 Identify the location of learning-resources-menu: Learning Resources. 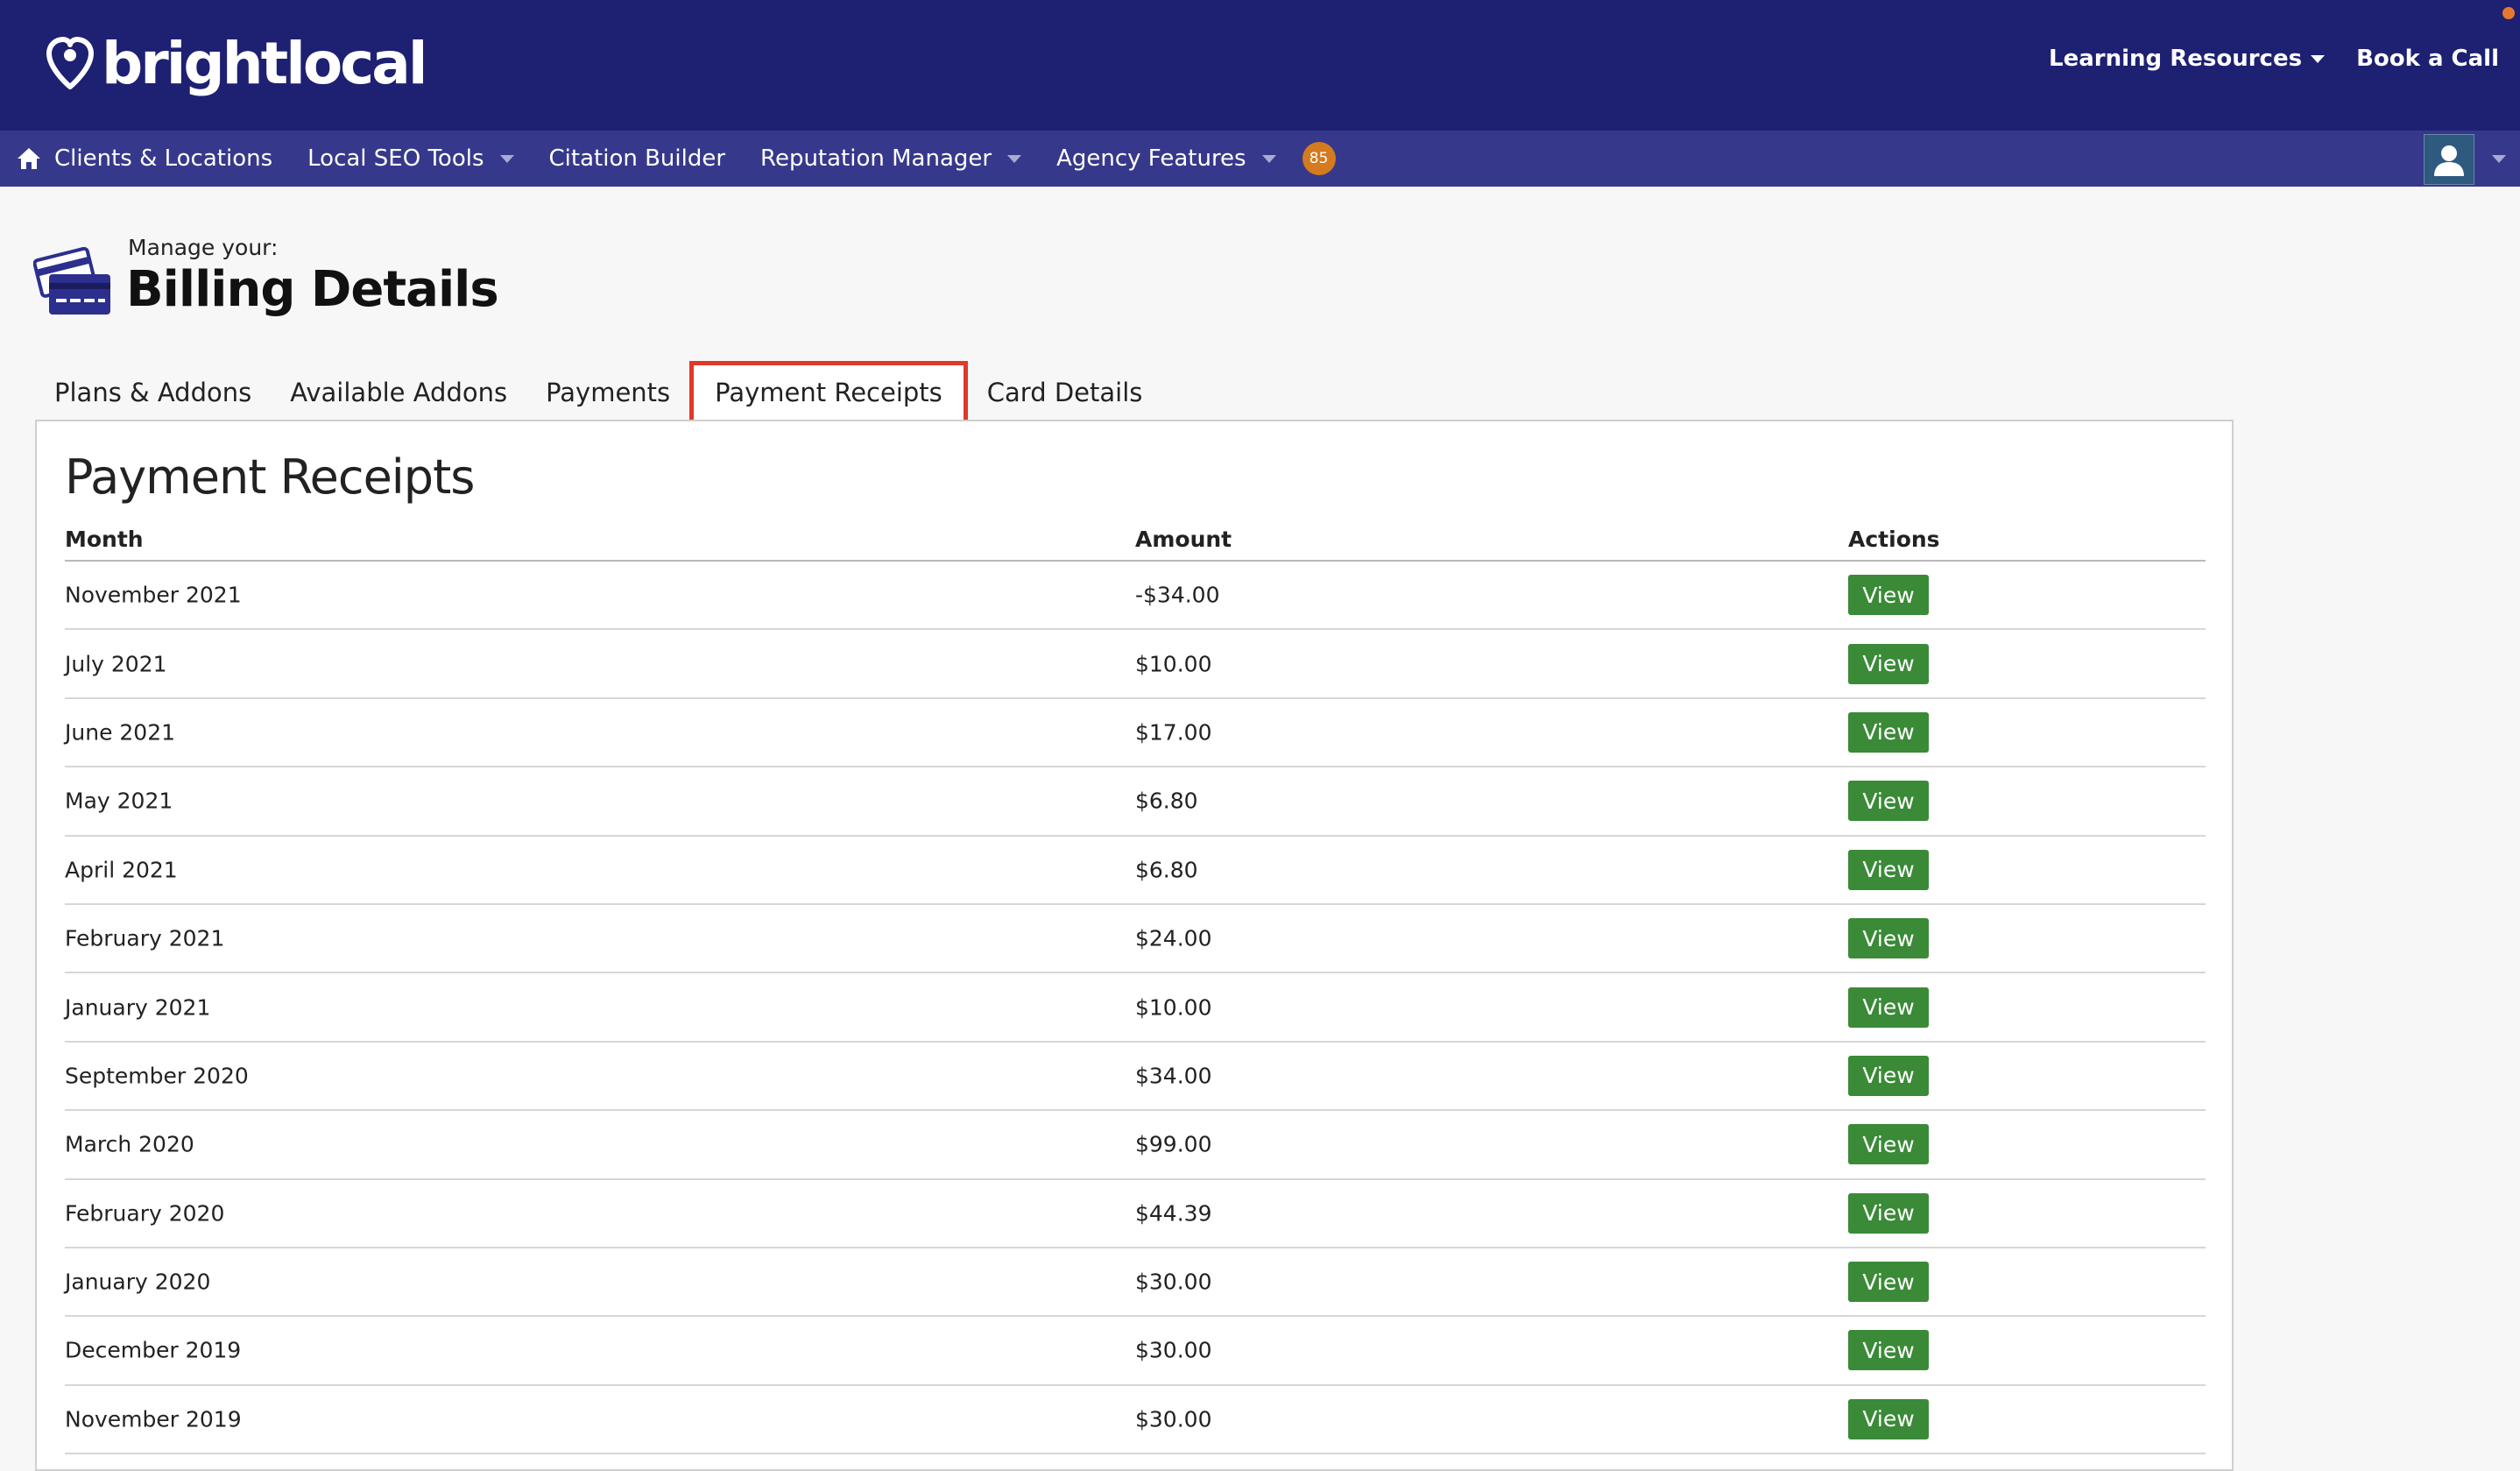
(2187, 59).